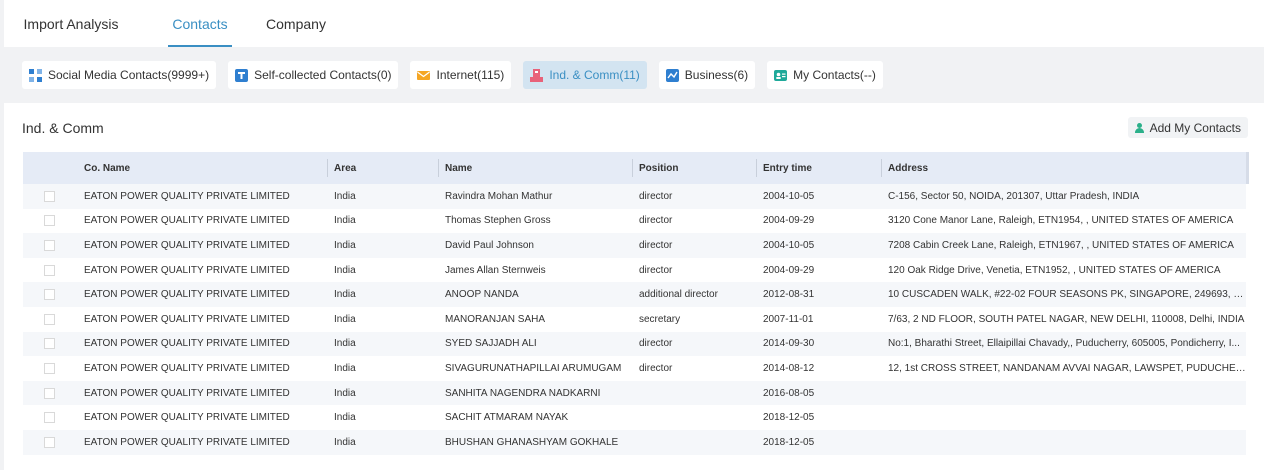  I want to click on subtab-label: My Contacts(--), so click(834, 75).